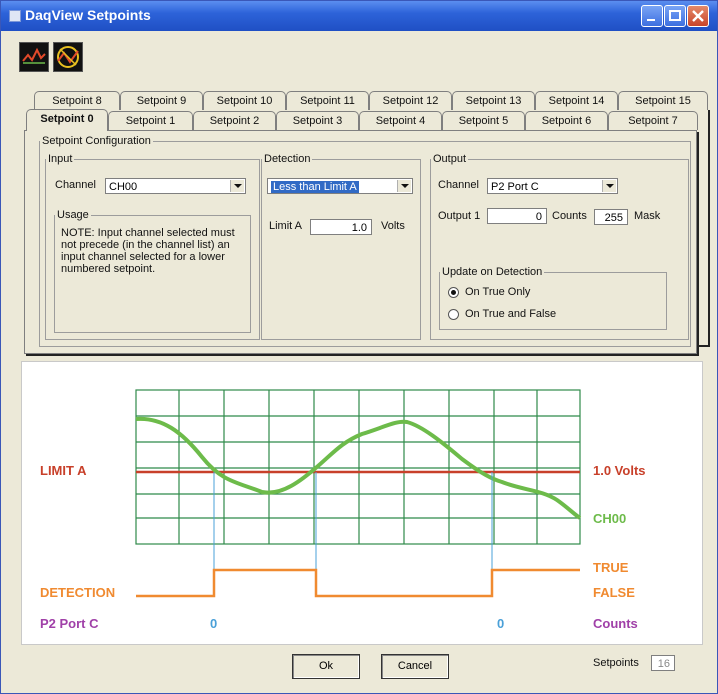 This screenshot has width=718, height=694. Describe the element at coordinates (96, 141) in the screenshot. I see `setpoint-configuration-legend: Setpoint Configuration` at that location.